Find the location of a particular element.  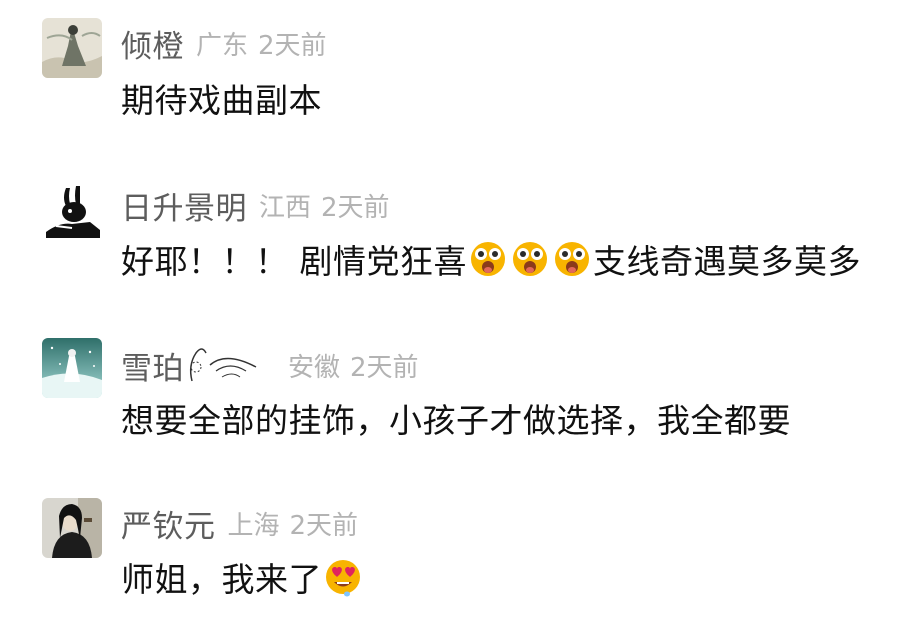

comment-meta: 严钦元 上海 2天前 is located at coordinates (239, 523).